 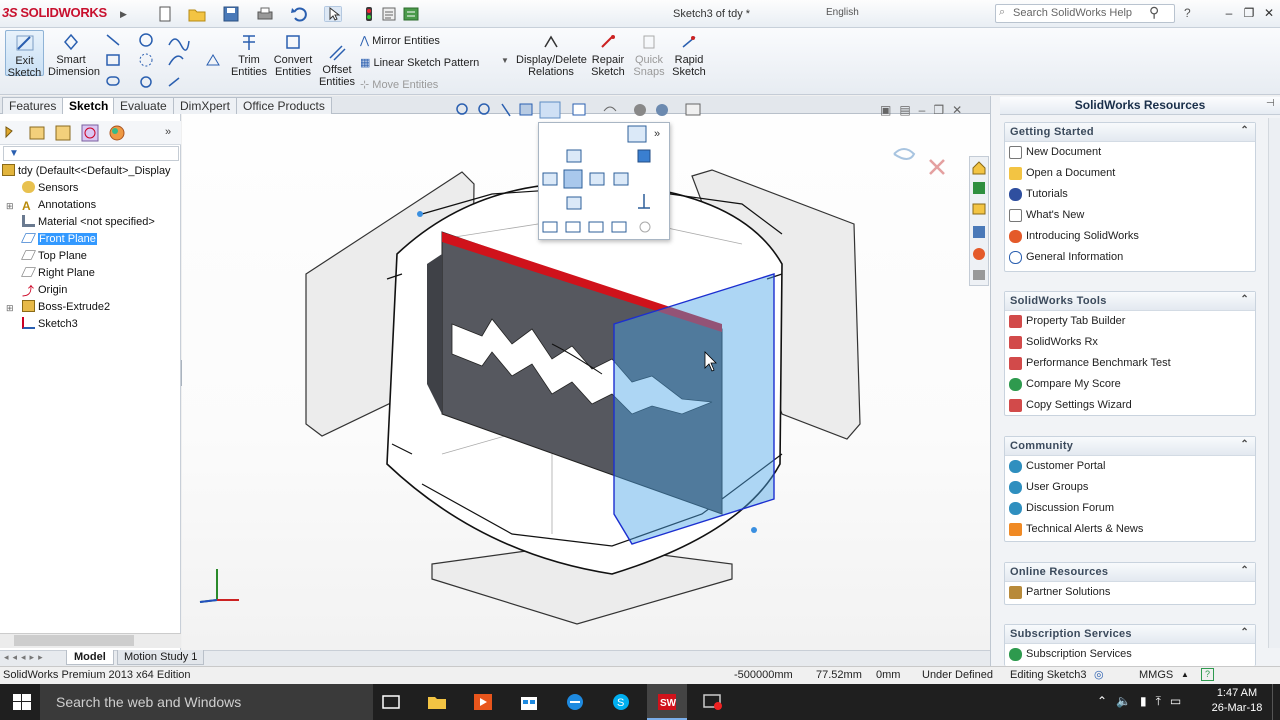 What do you see at coordinates (168, 132) in the screenshot?
I see `expand-panel-icon: »` at bounding box center [168, 132].